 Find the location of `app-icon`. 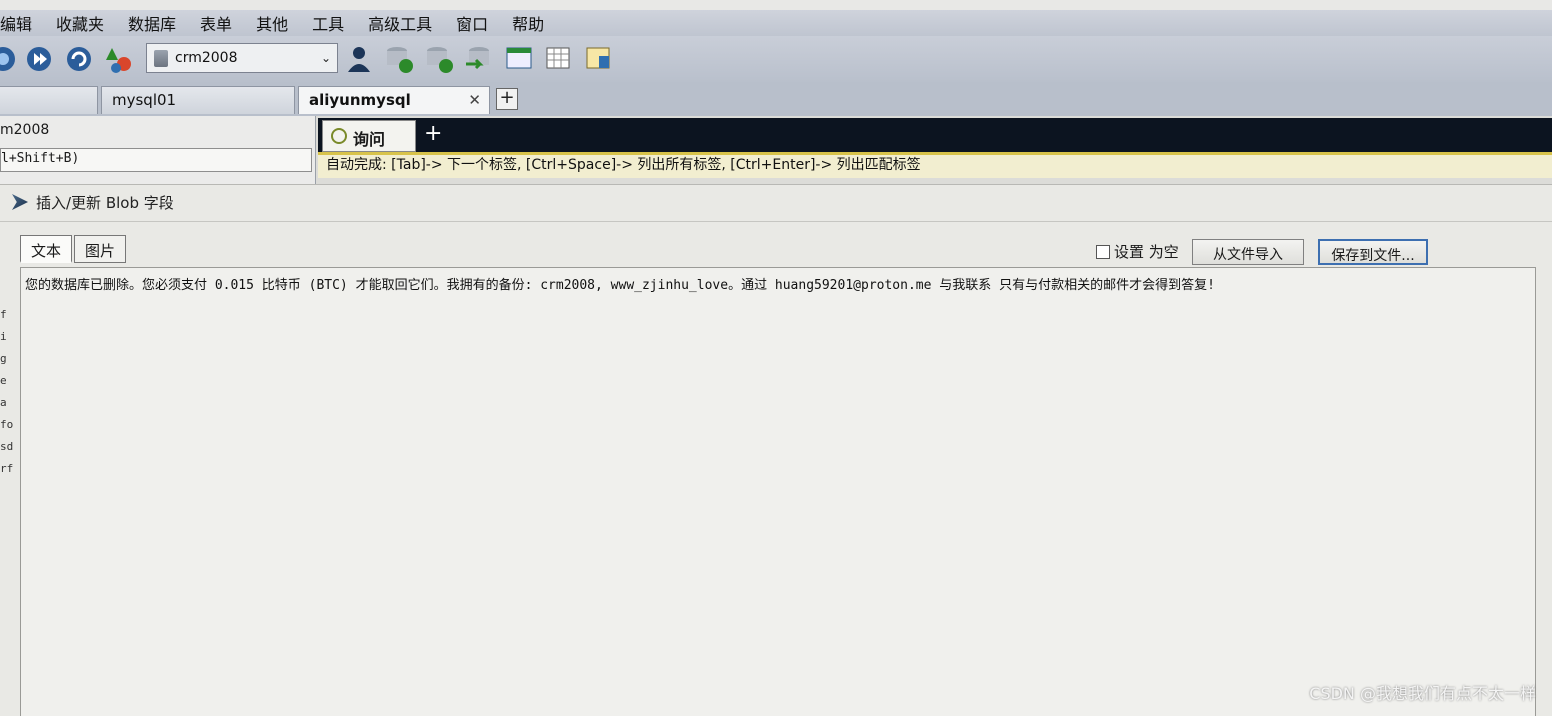

app-icon is located at coordinates (20, 202).